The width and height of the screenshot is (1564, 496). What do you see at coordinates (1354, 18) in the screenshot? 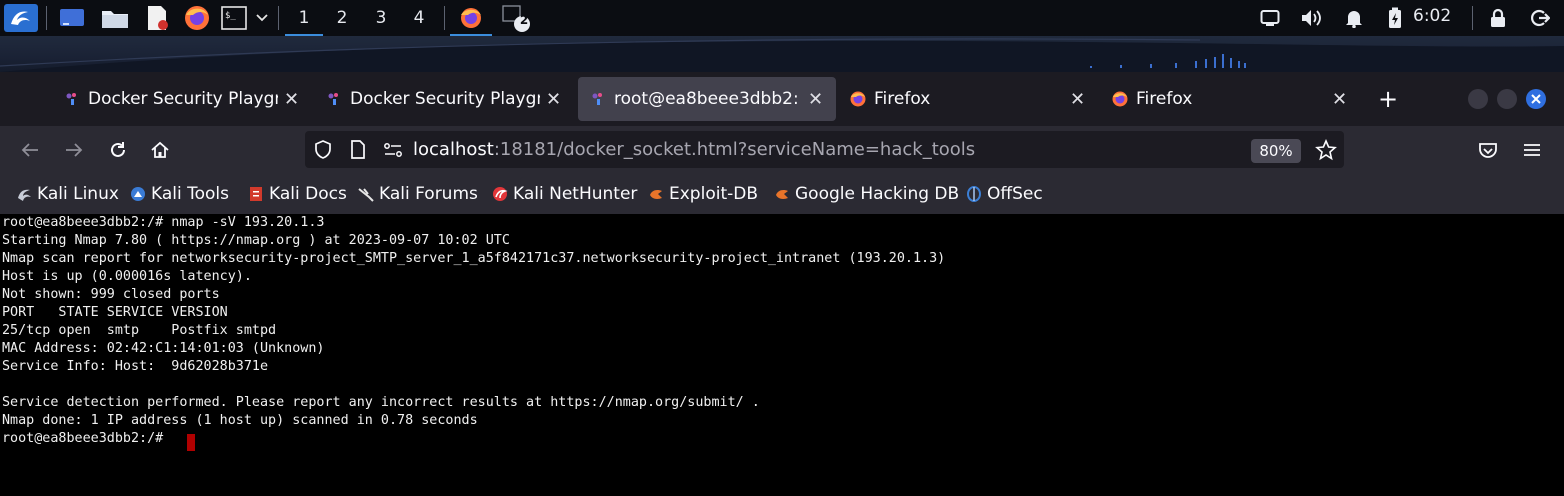
I see `notification-bell-icon` at bounding box center [1354, 18].